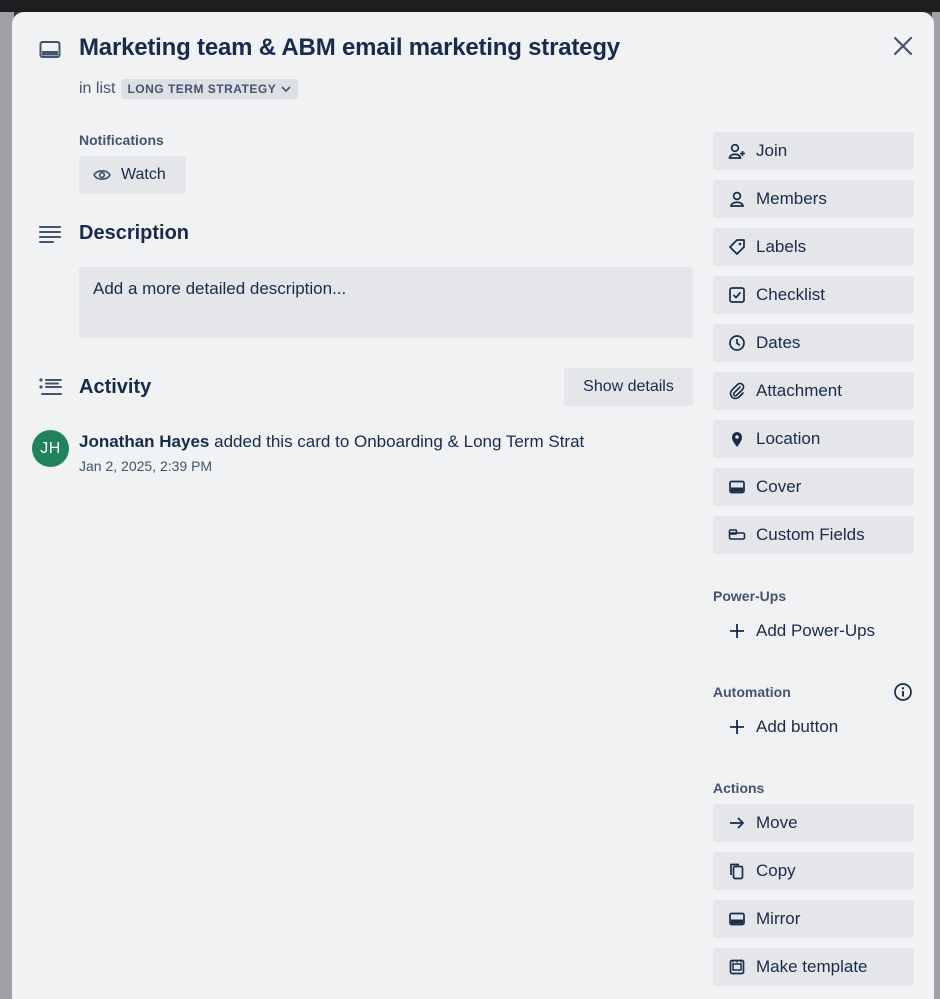 The width and height of the screenshot is (940, 999). Describe the element at coordinates (121, 140) in the screenshot. I see `notifications-label: Notifications` at that location.